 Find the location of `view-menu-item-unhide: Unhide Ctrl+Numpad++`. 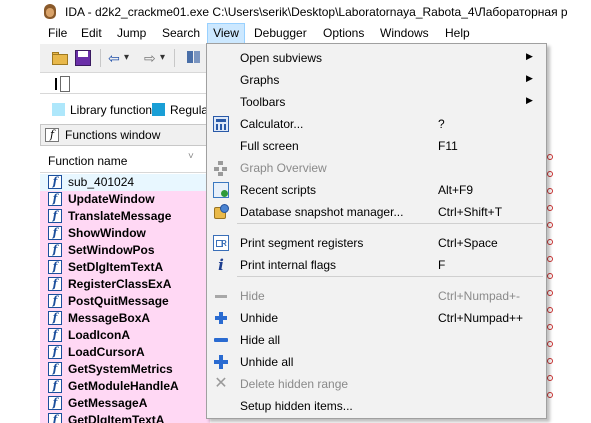

view-menu-item-unhide: Unhide Ctrl+Numpad++ is located at coordinates (376, 318).